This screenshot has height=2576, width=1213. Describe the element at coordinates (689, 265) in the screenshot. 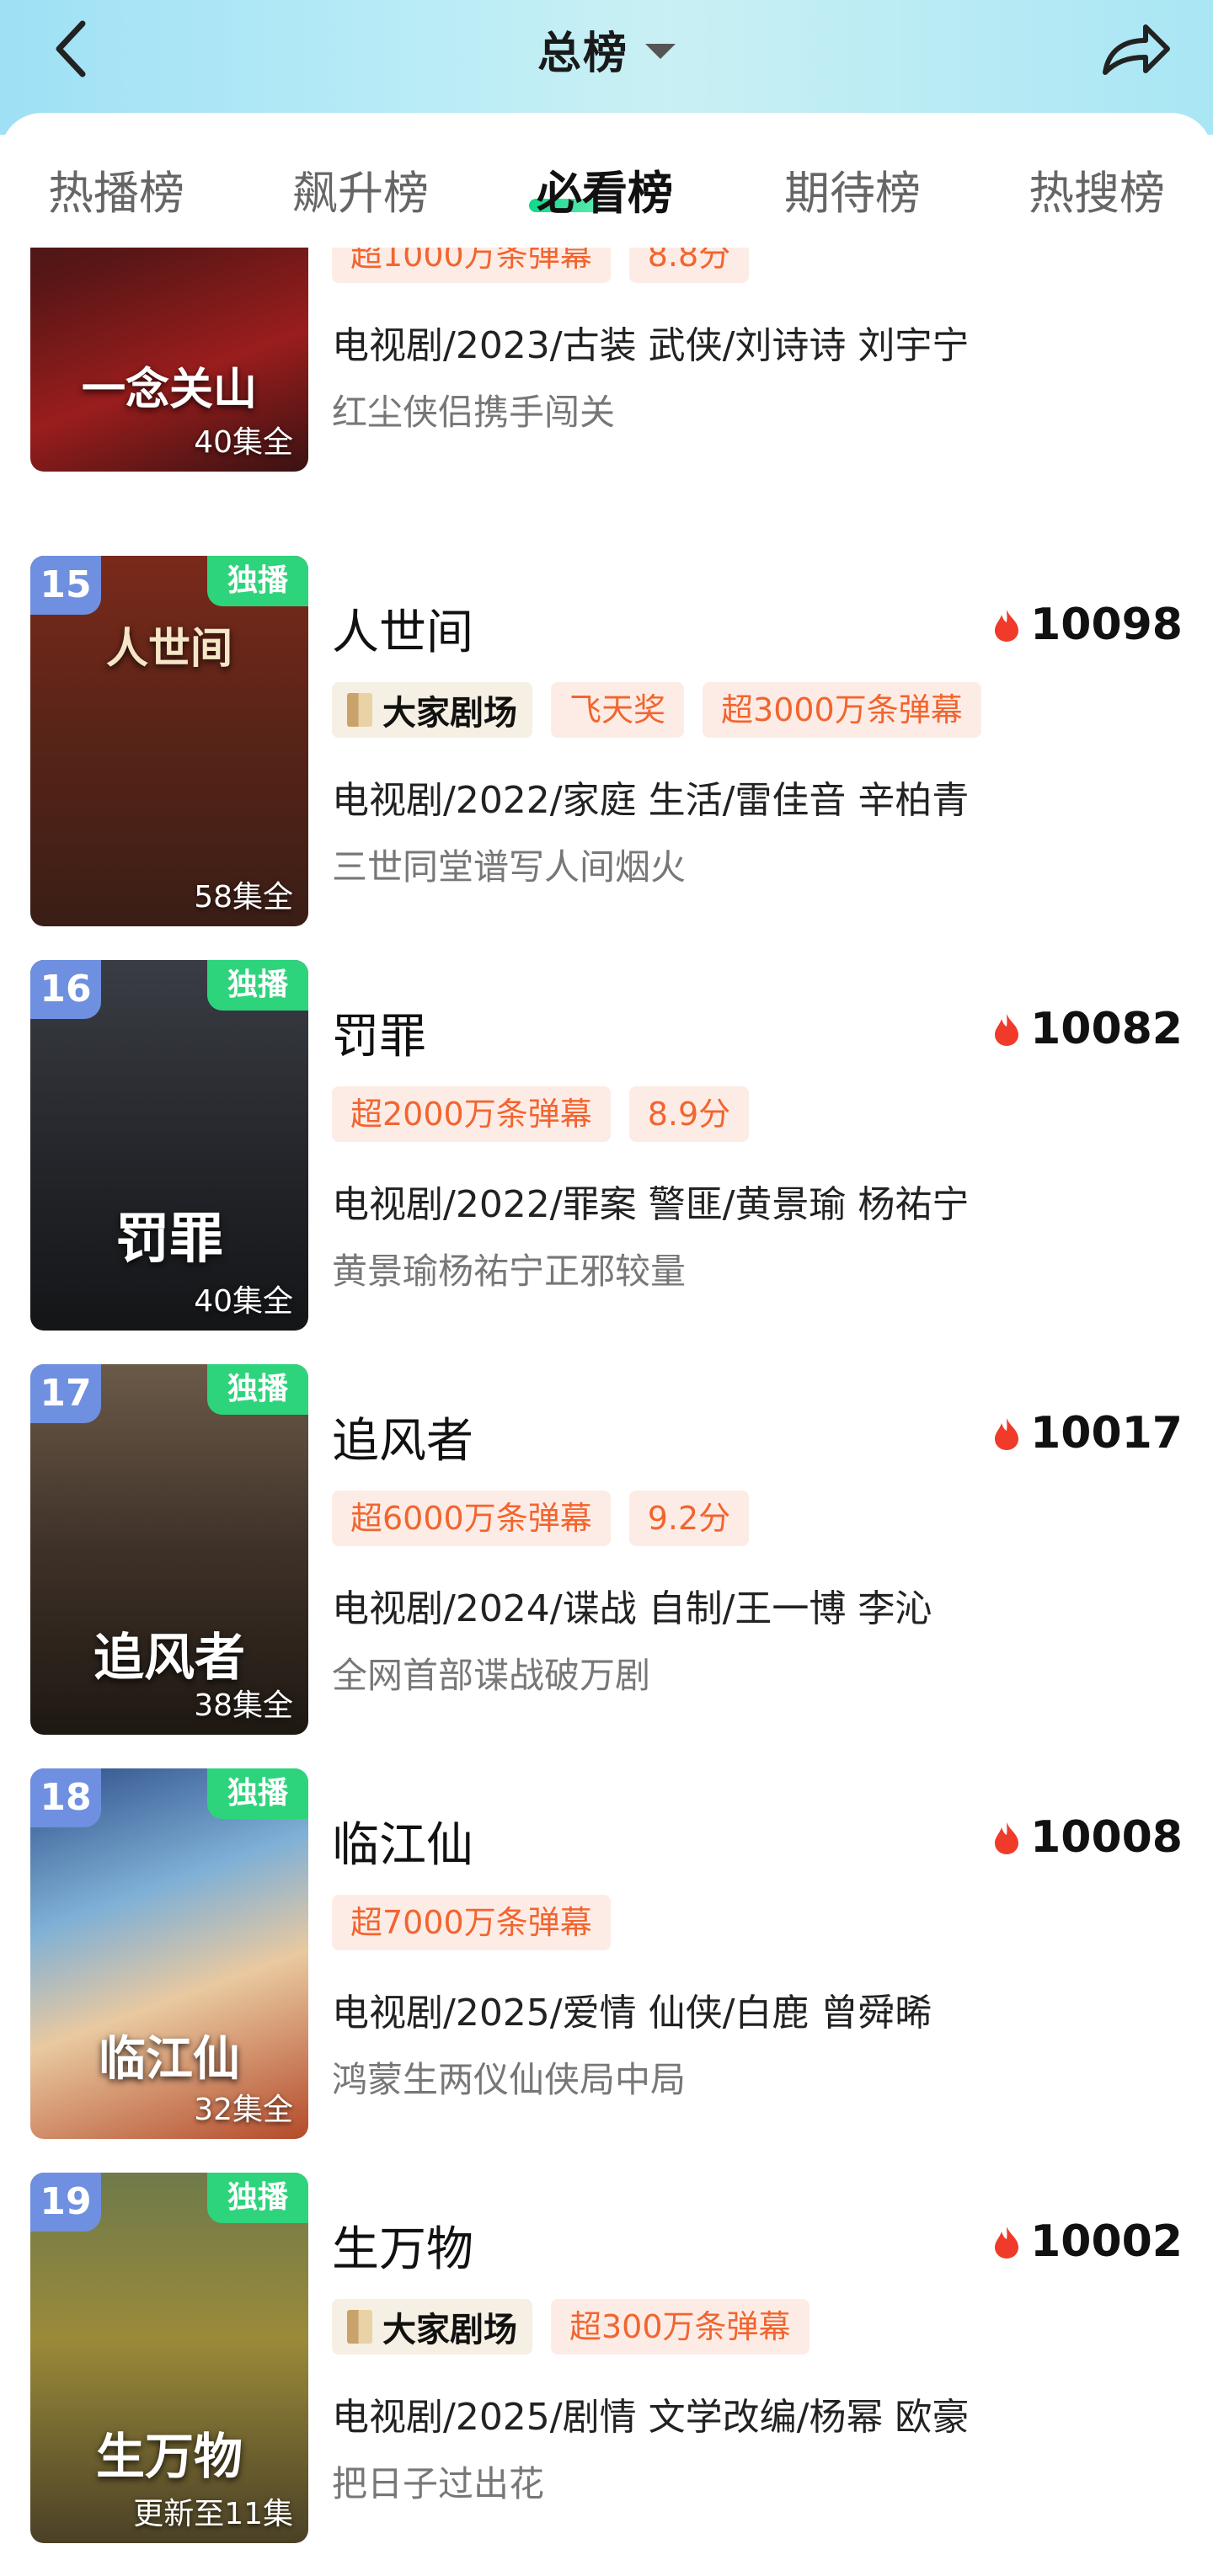

I see `score-tag: 8.8分` at that location.